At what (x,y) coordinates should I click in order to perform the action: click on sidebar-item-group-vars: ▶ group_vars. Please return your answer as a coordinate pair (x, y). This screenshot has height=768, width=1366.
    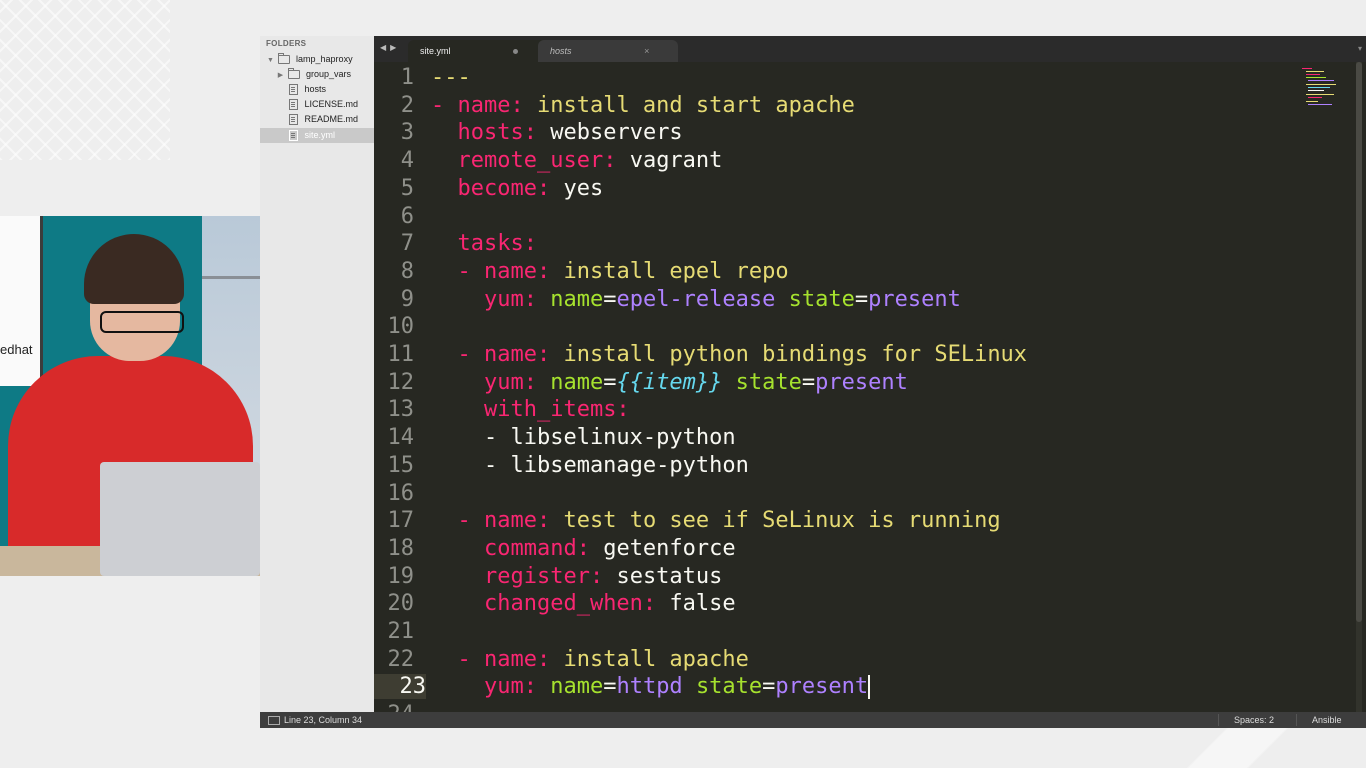
    Looking at the image, I should click on (325, 74).